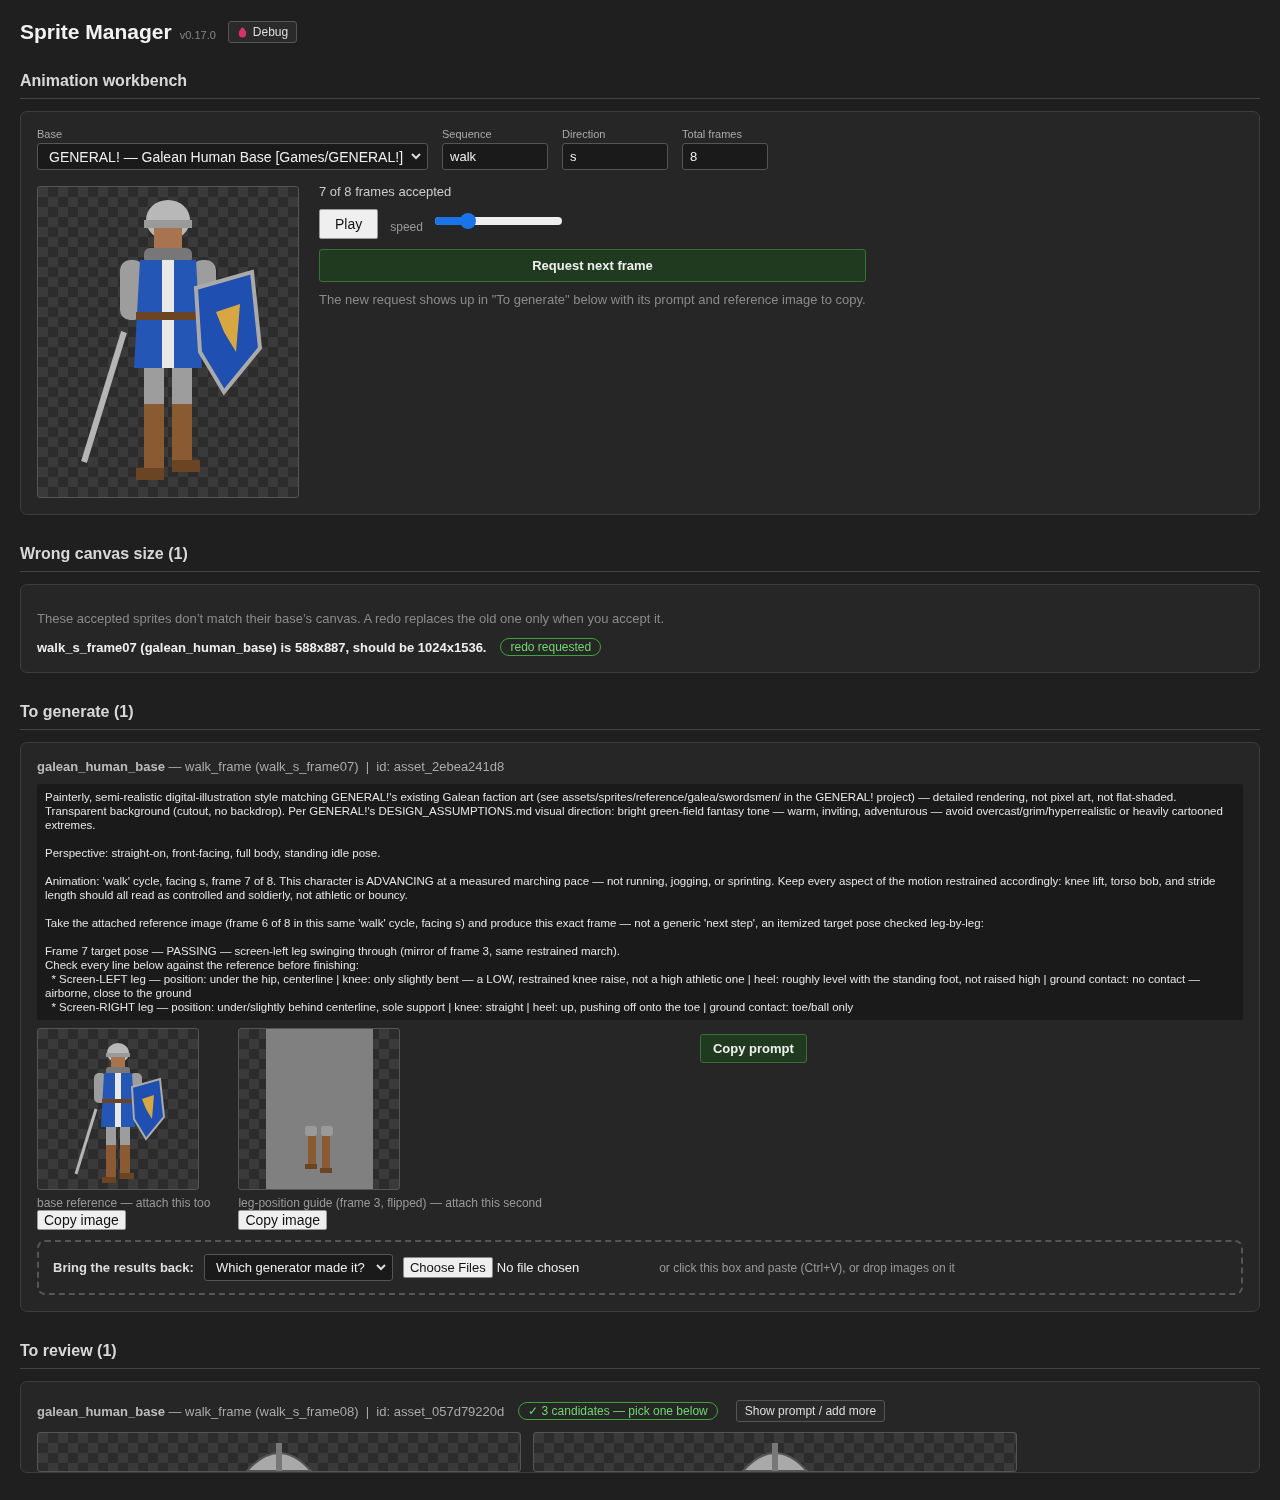  Describe the element at coordinates (271, 766) in the screenshot. I see `asset-meta: galean_human_base — walk_frame (walk_s_frame07) | id: asset_2ebea241d8` at that location.